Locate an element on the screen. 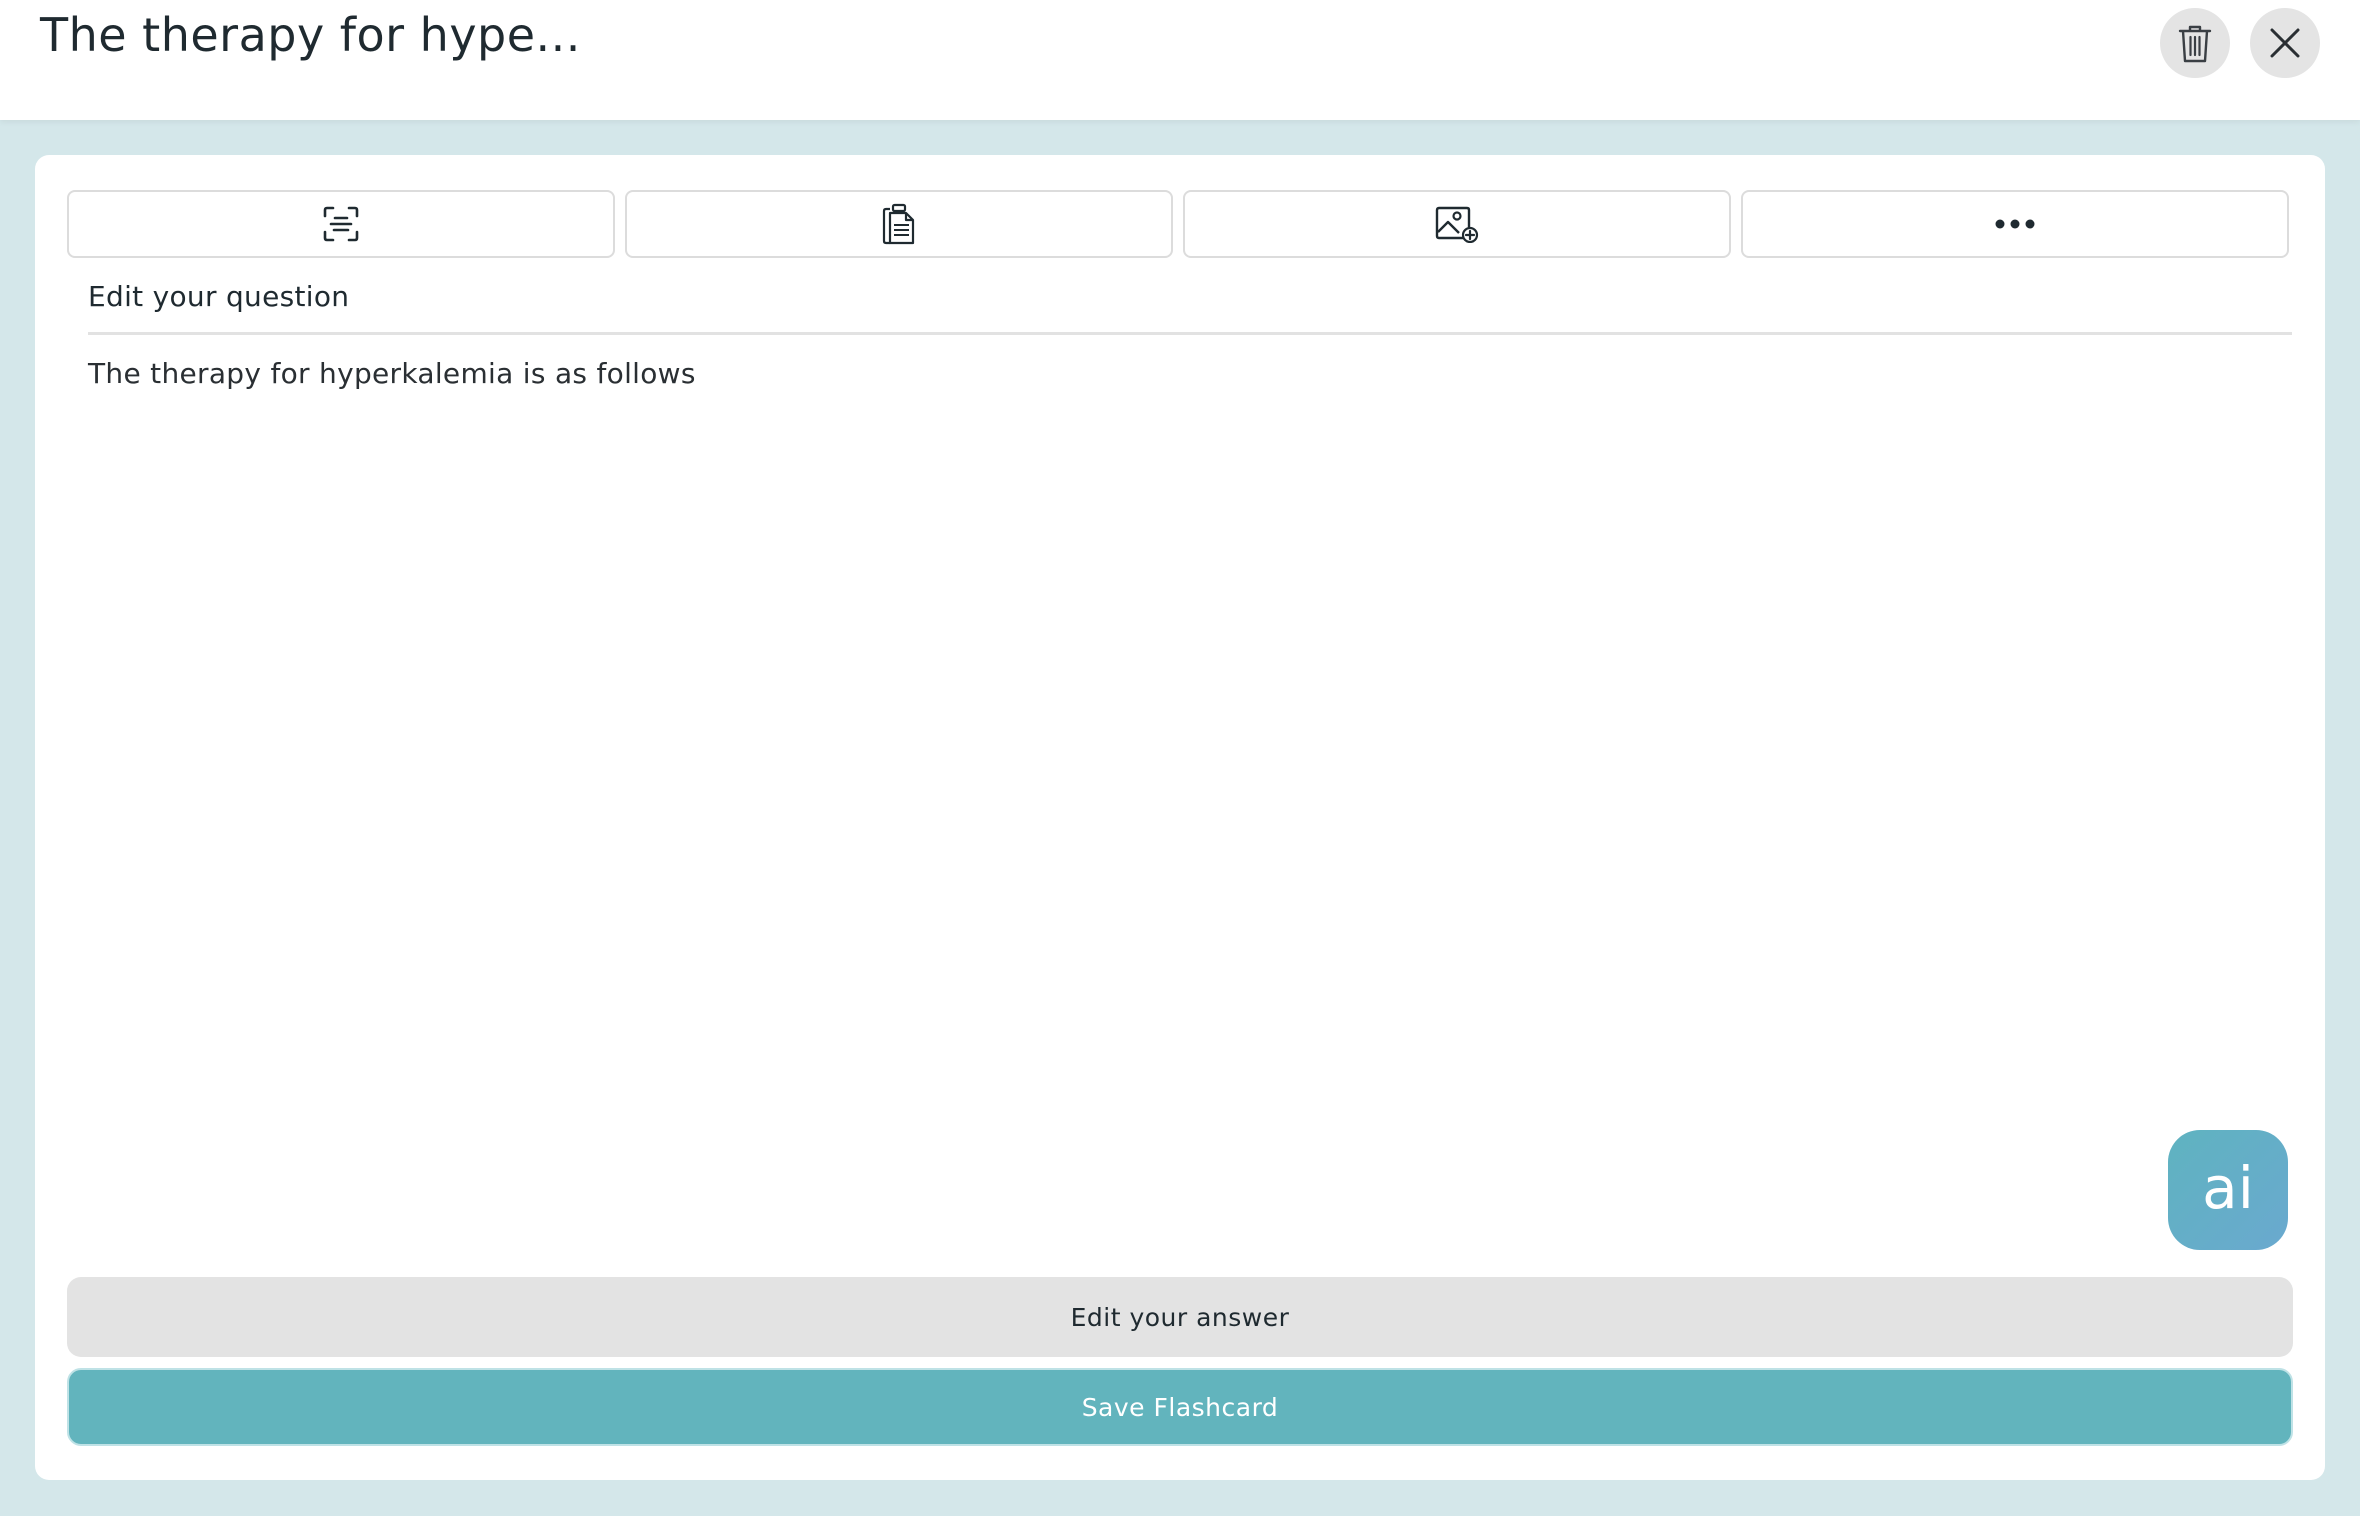  add-image-button is located at coordinates (1457, 224).